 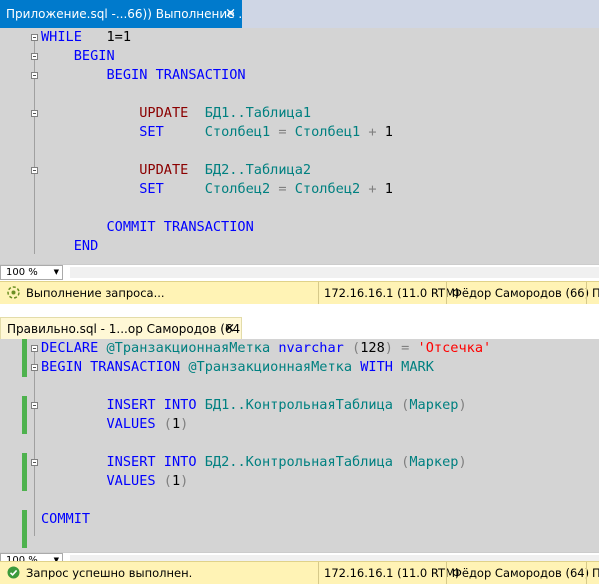 What do you see at coordinates (13, 292) in the screenshot?
I see `executing-spinner-icon` at bounding box center [13, 292].